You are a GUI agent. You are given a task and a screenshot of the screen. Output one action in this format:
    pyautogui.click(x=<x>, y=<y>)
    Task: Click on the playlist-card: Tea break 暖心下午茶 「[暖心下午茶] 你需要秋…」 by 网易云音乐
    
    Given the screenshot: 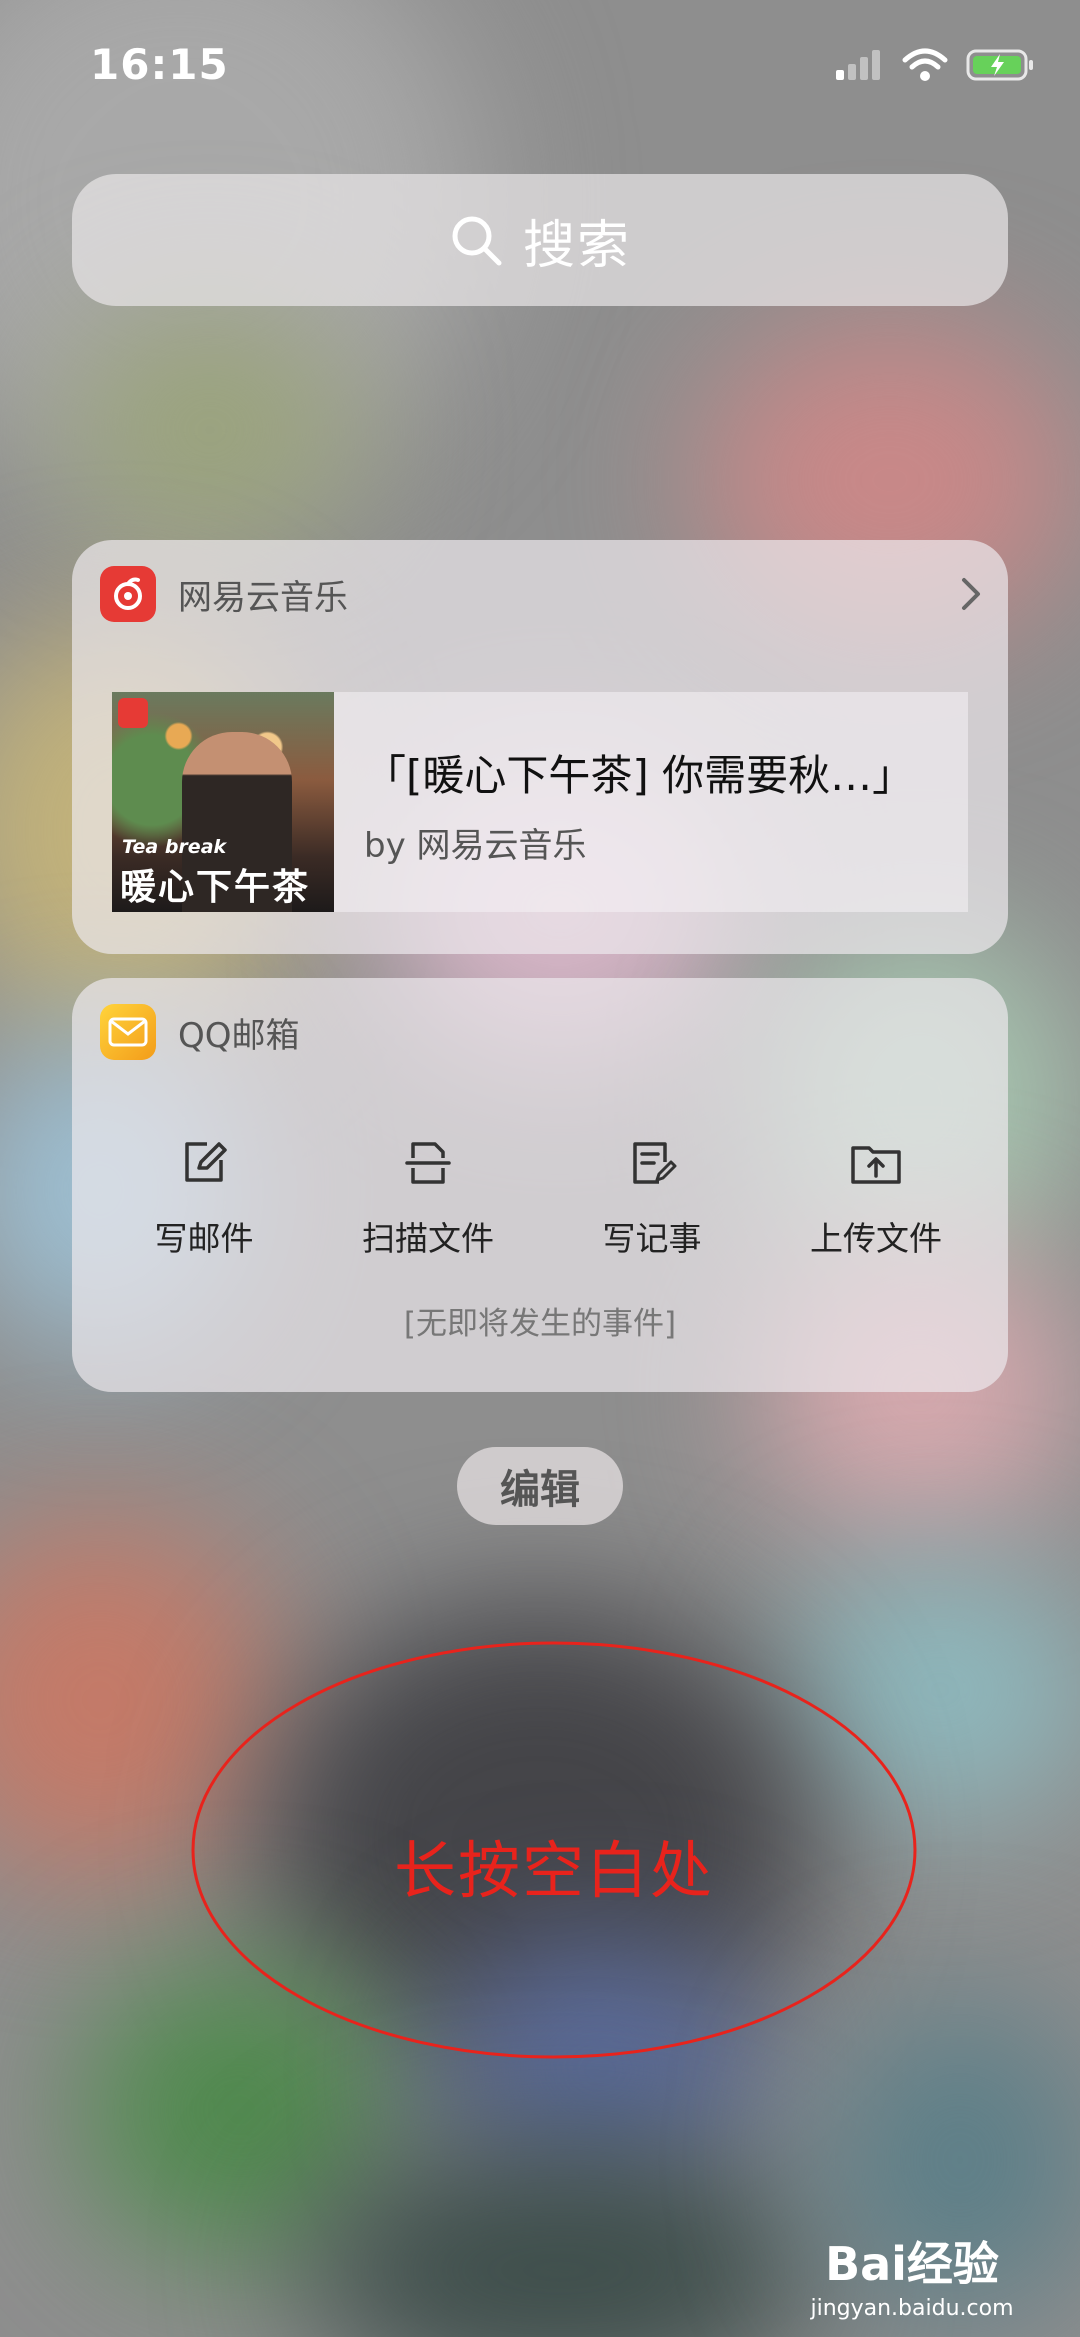 What is the action you would take?
    pyautogui.click(x=540, y=802)
    